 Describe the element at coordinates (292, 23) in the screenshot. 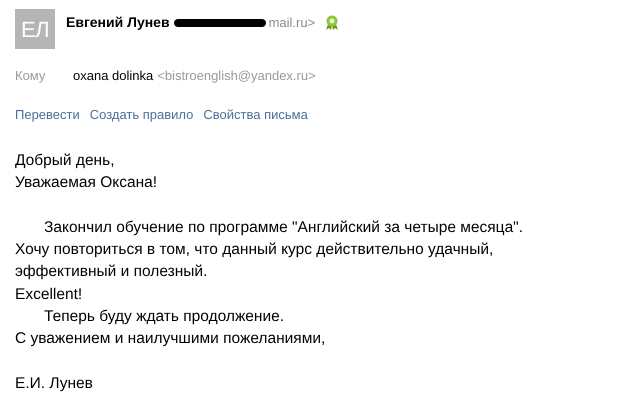

I see `sender-email: mail.ru>` at that location.